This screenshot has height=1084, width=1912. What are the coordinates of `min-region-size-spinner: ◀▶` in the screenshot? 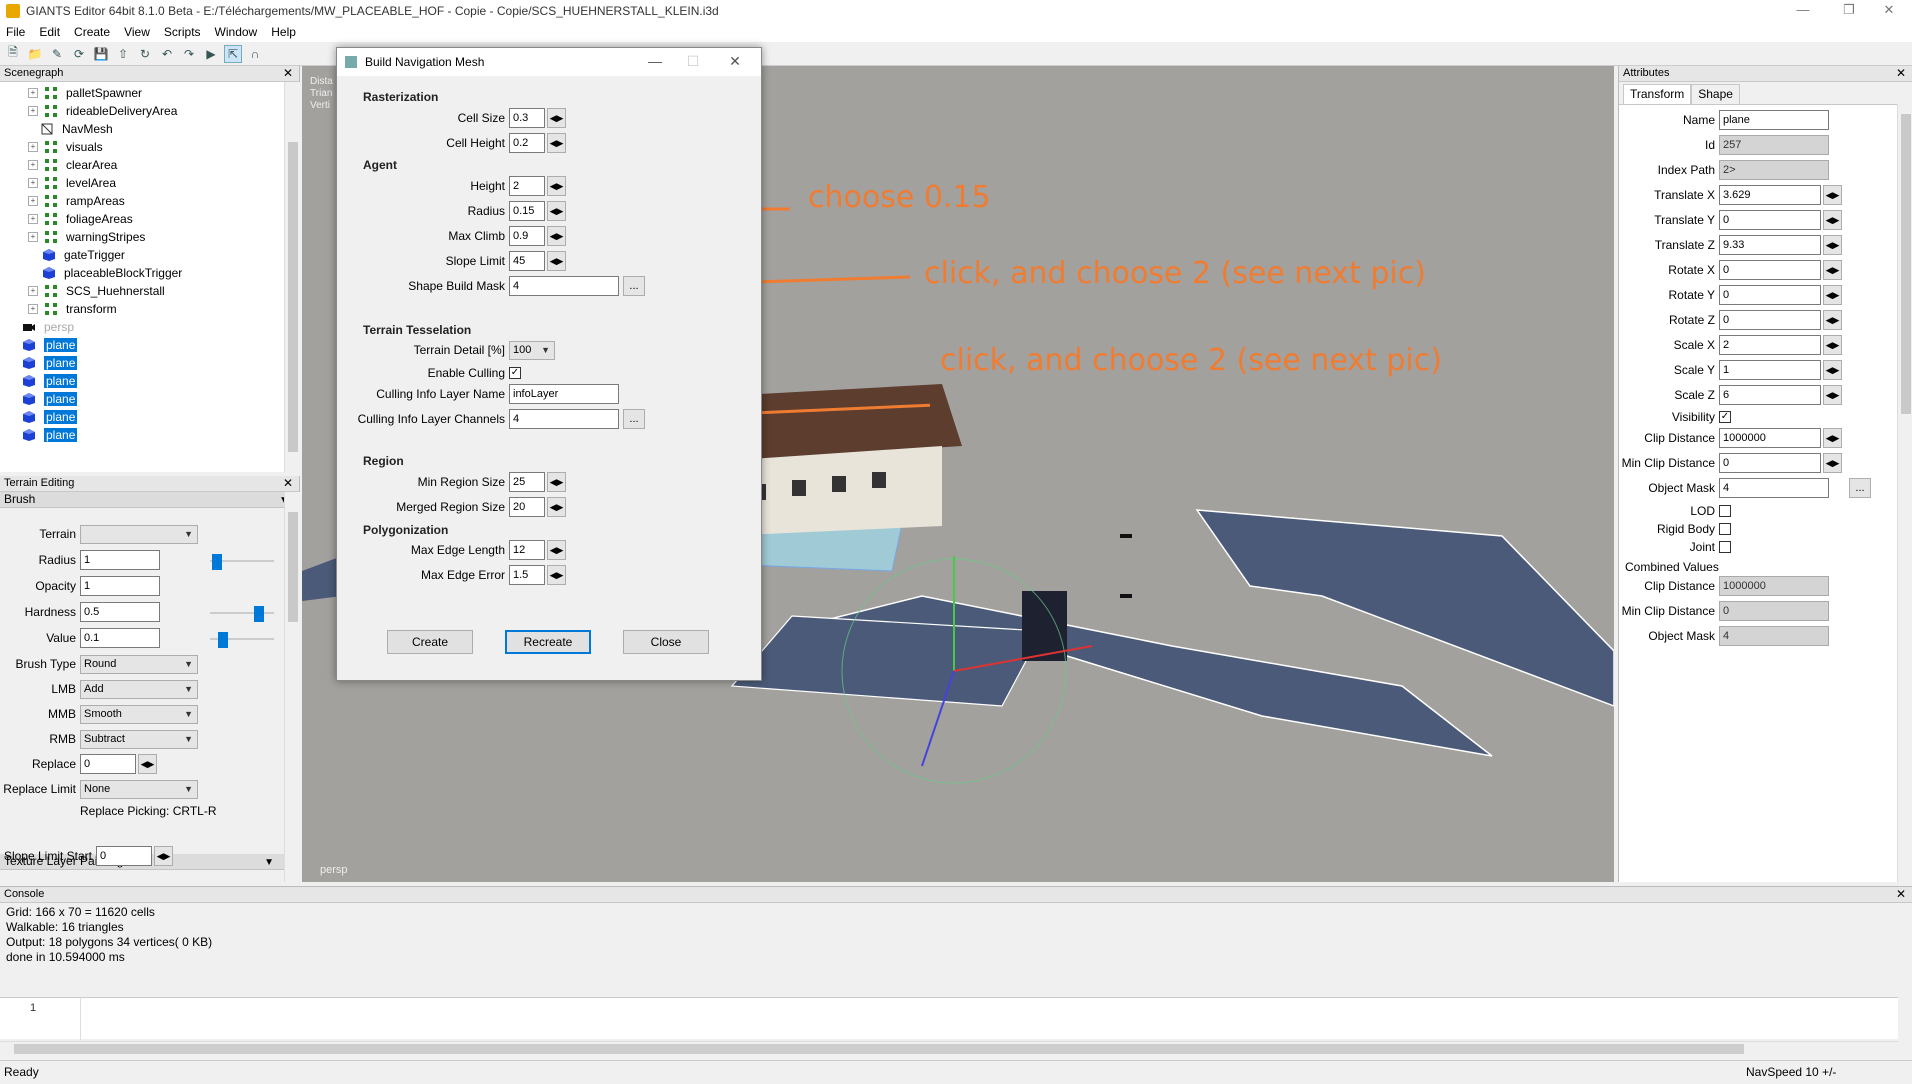 It's located at (556, 482).